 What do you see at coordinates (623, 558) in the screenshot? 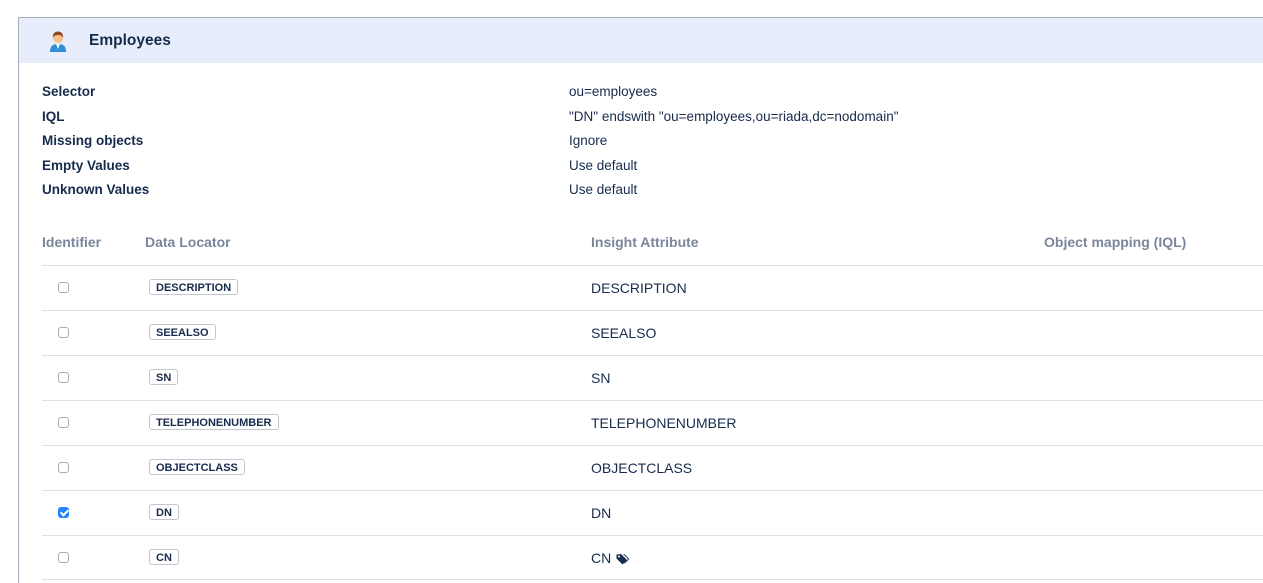
I see `label-tag-icon` at bounding box center [623, 558].